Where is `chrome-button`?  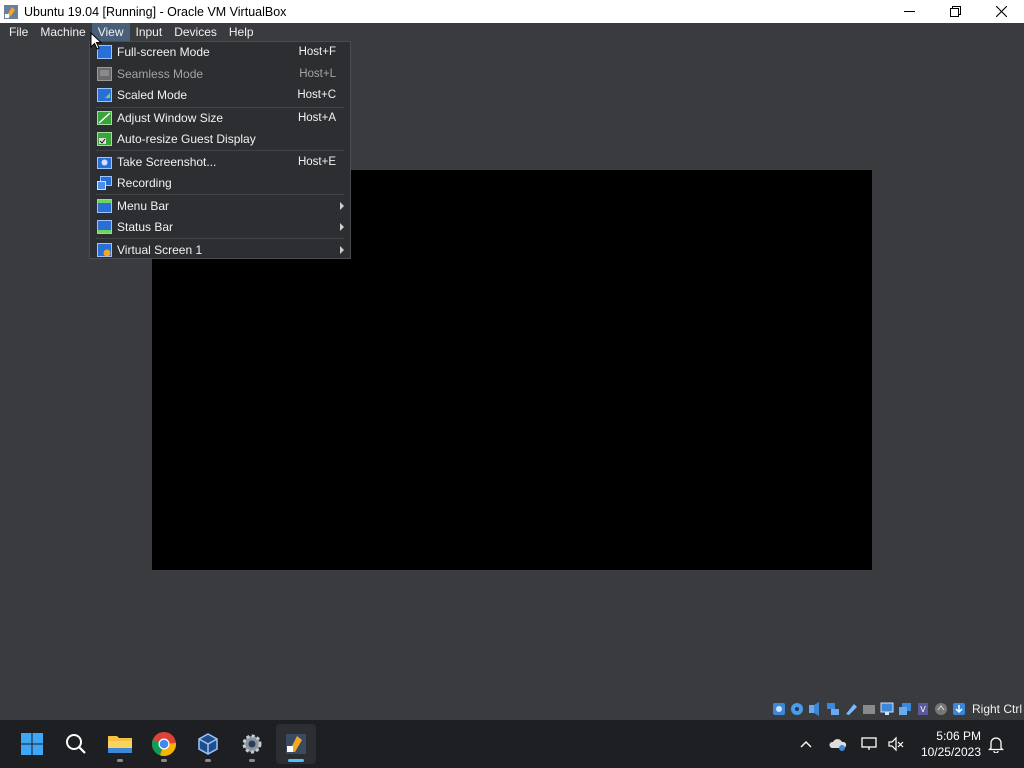
chrome-button is located at coordinates (164, 744).